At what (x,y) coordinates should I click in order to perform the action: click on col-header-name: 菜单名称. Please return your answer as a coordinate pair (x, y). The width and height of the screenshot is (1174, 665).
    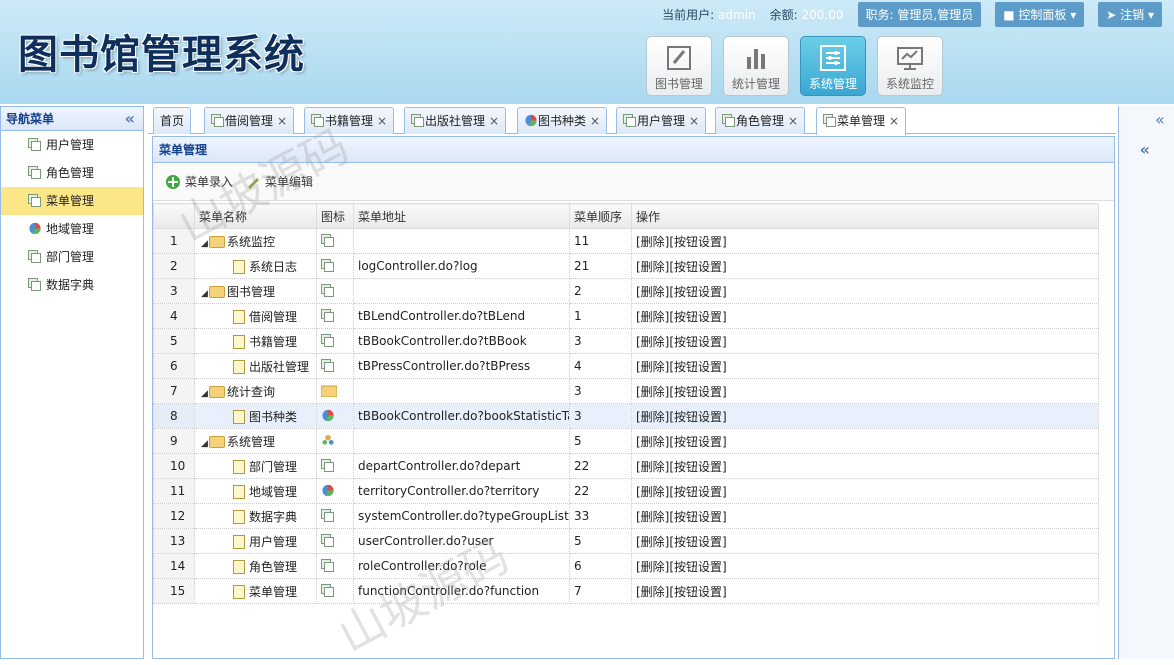
    Looking at the image, I should click on (255, 216).